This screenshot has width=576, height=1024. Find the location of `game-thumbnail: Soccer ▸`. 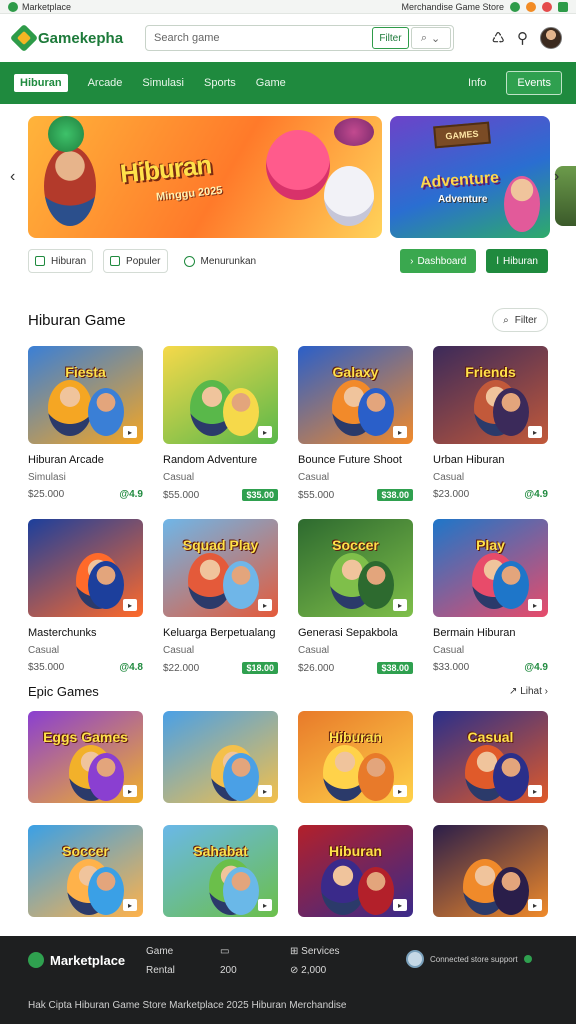

game-thumbnail: Soccer ▸ is located at coordinates (355, 568).